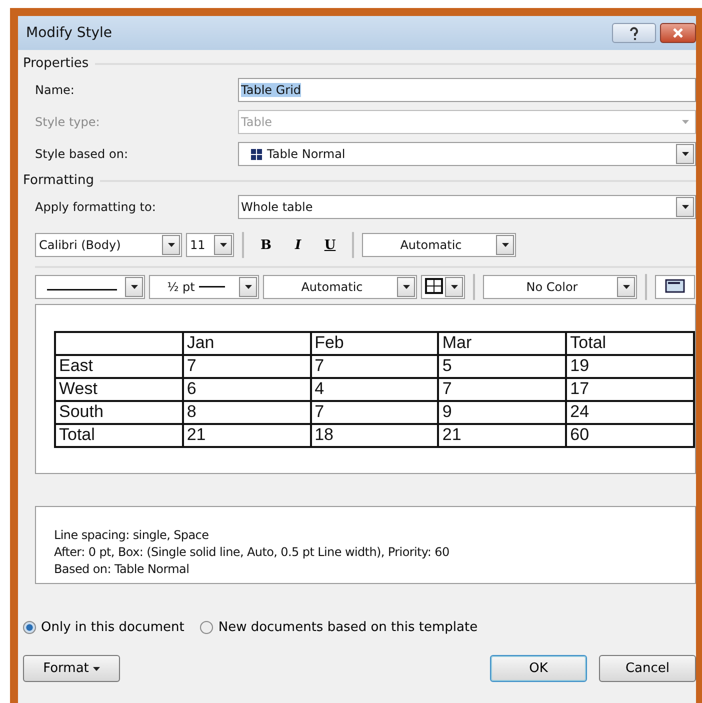  What do you see at coordinates (96, 207) in the screenshot?
I see `field-label: Apply formatting to:` at bounding box center [96, 207].